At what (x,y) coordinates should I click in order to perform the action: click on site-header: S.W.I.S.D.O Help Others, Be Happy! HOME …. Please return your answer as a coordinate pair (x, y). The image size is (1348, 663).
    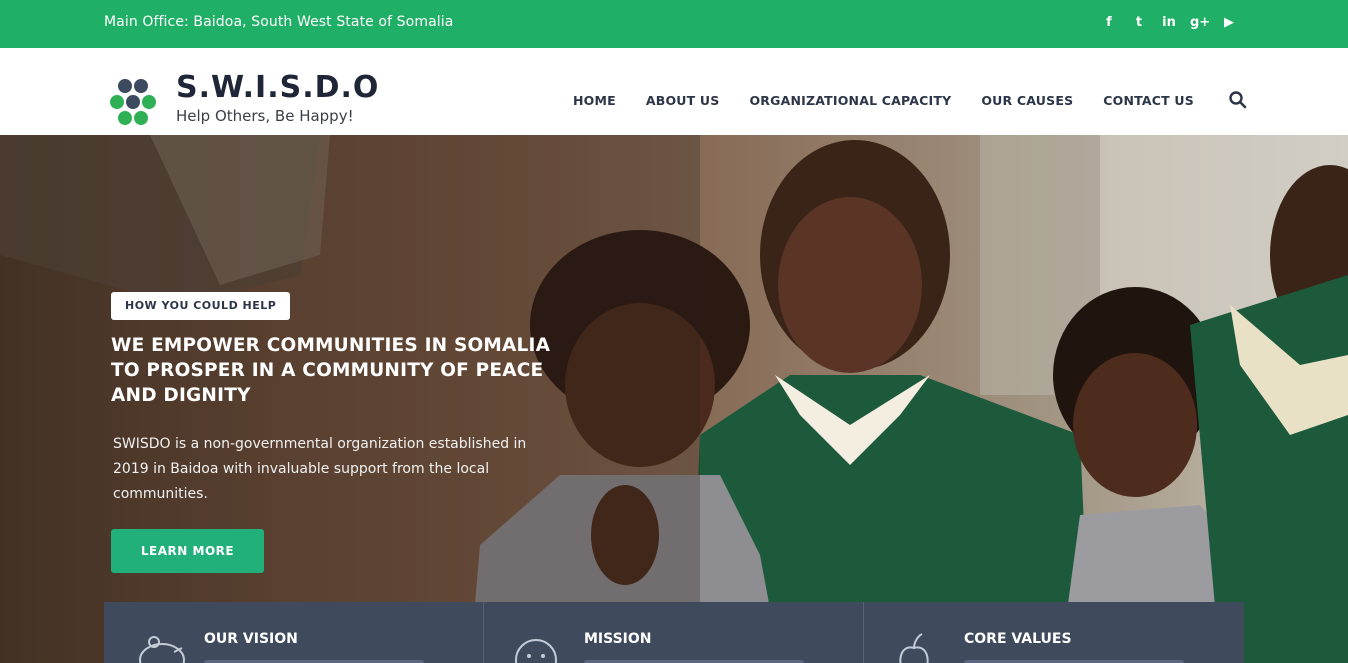
    Looking at the image, I should click on (674, 91).